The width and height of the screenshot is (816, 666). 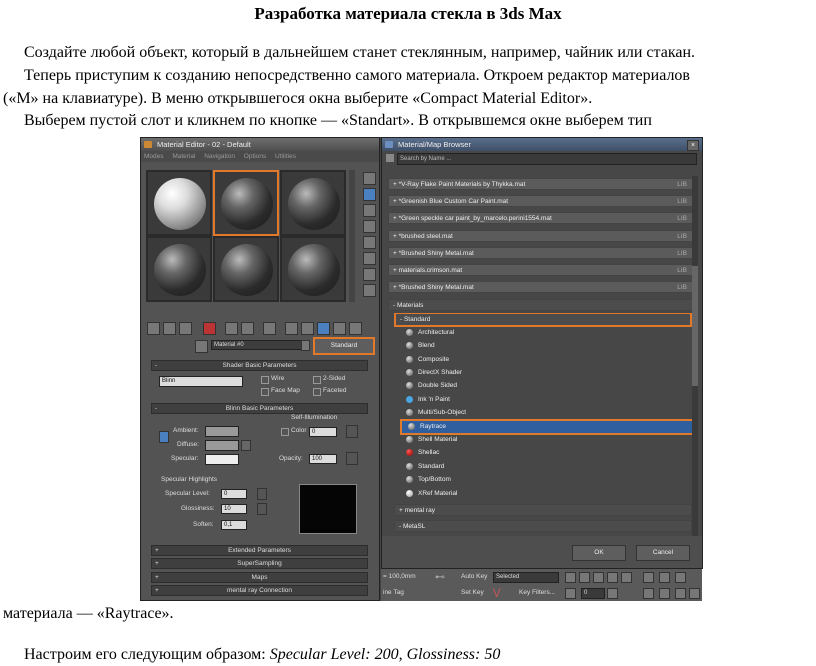 I want to click on diffuse-swatch, so click(x=222, y=445).